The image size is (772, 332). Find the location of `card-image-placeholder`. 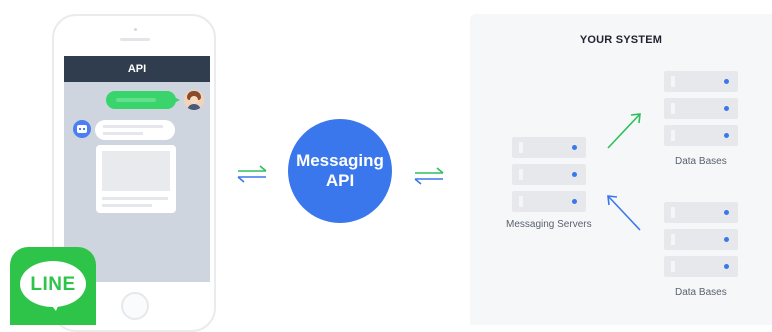

card-image-placeholder is located at coordinates (136, 171).